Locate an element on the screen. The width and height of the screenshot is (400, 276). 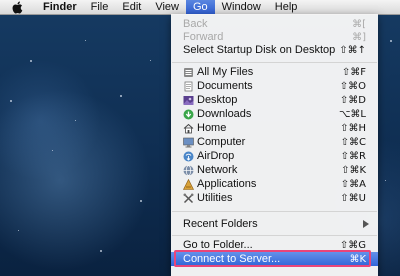
menu-bar: Finder File Edit View Go Window Help is located at coordinates (200, 7).